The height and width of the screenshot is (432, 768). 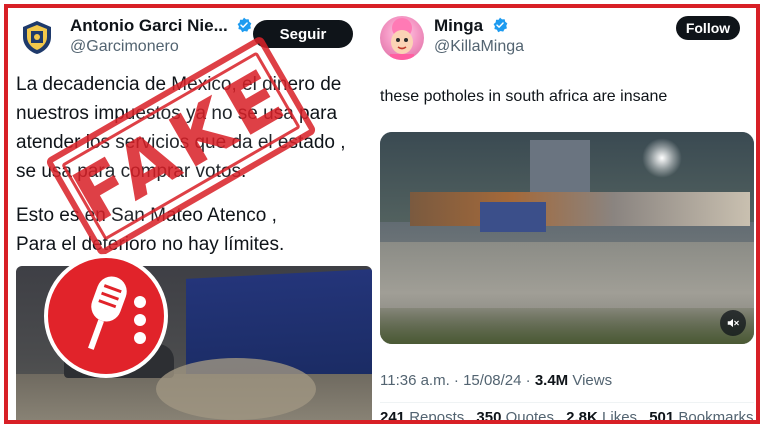 I want to click on display-name: Minga, so click(x=471, y=26).